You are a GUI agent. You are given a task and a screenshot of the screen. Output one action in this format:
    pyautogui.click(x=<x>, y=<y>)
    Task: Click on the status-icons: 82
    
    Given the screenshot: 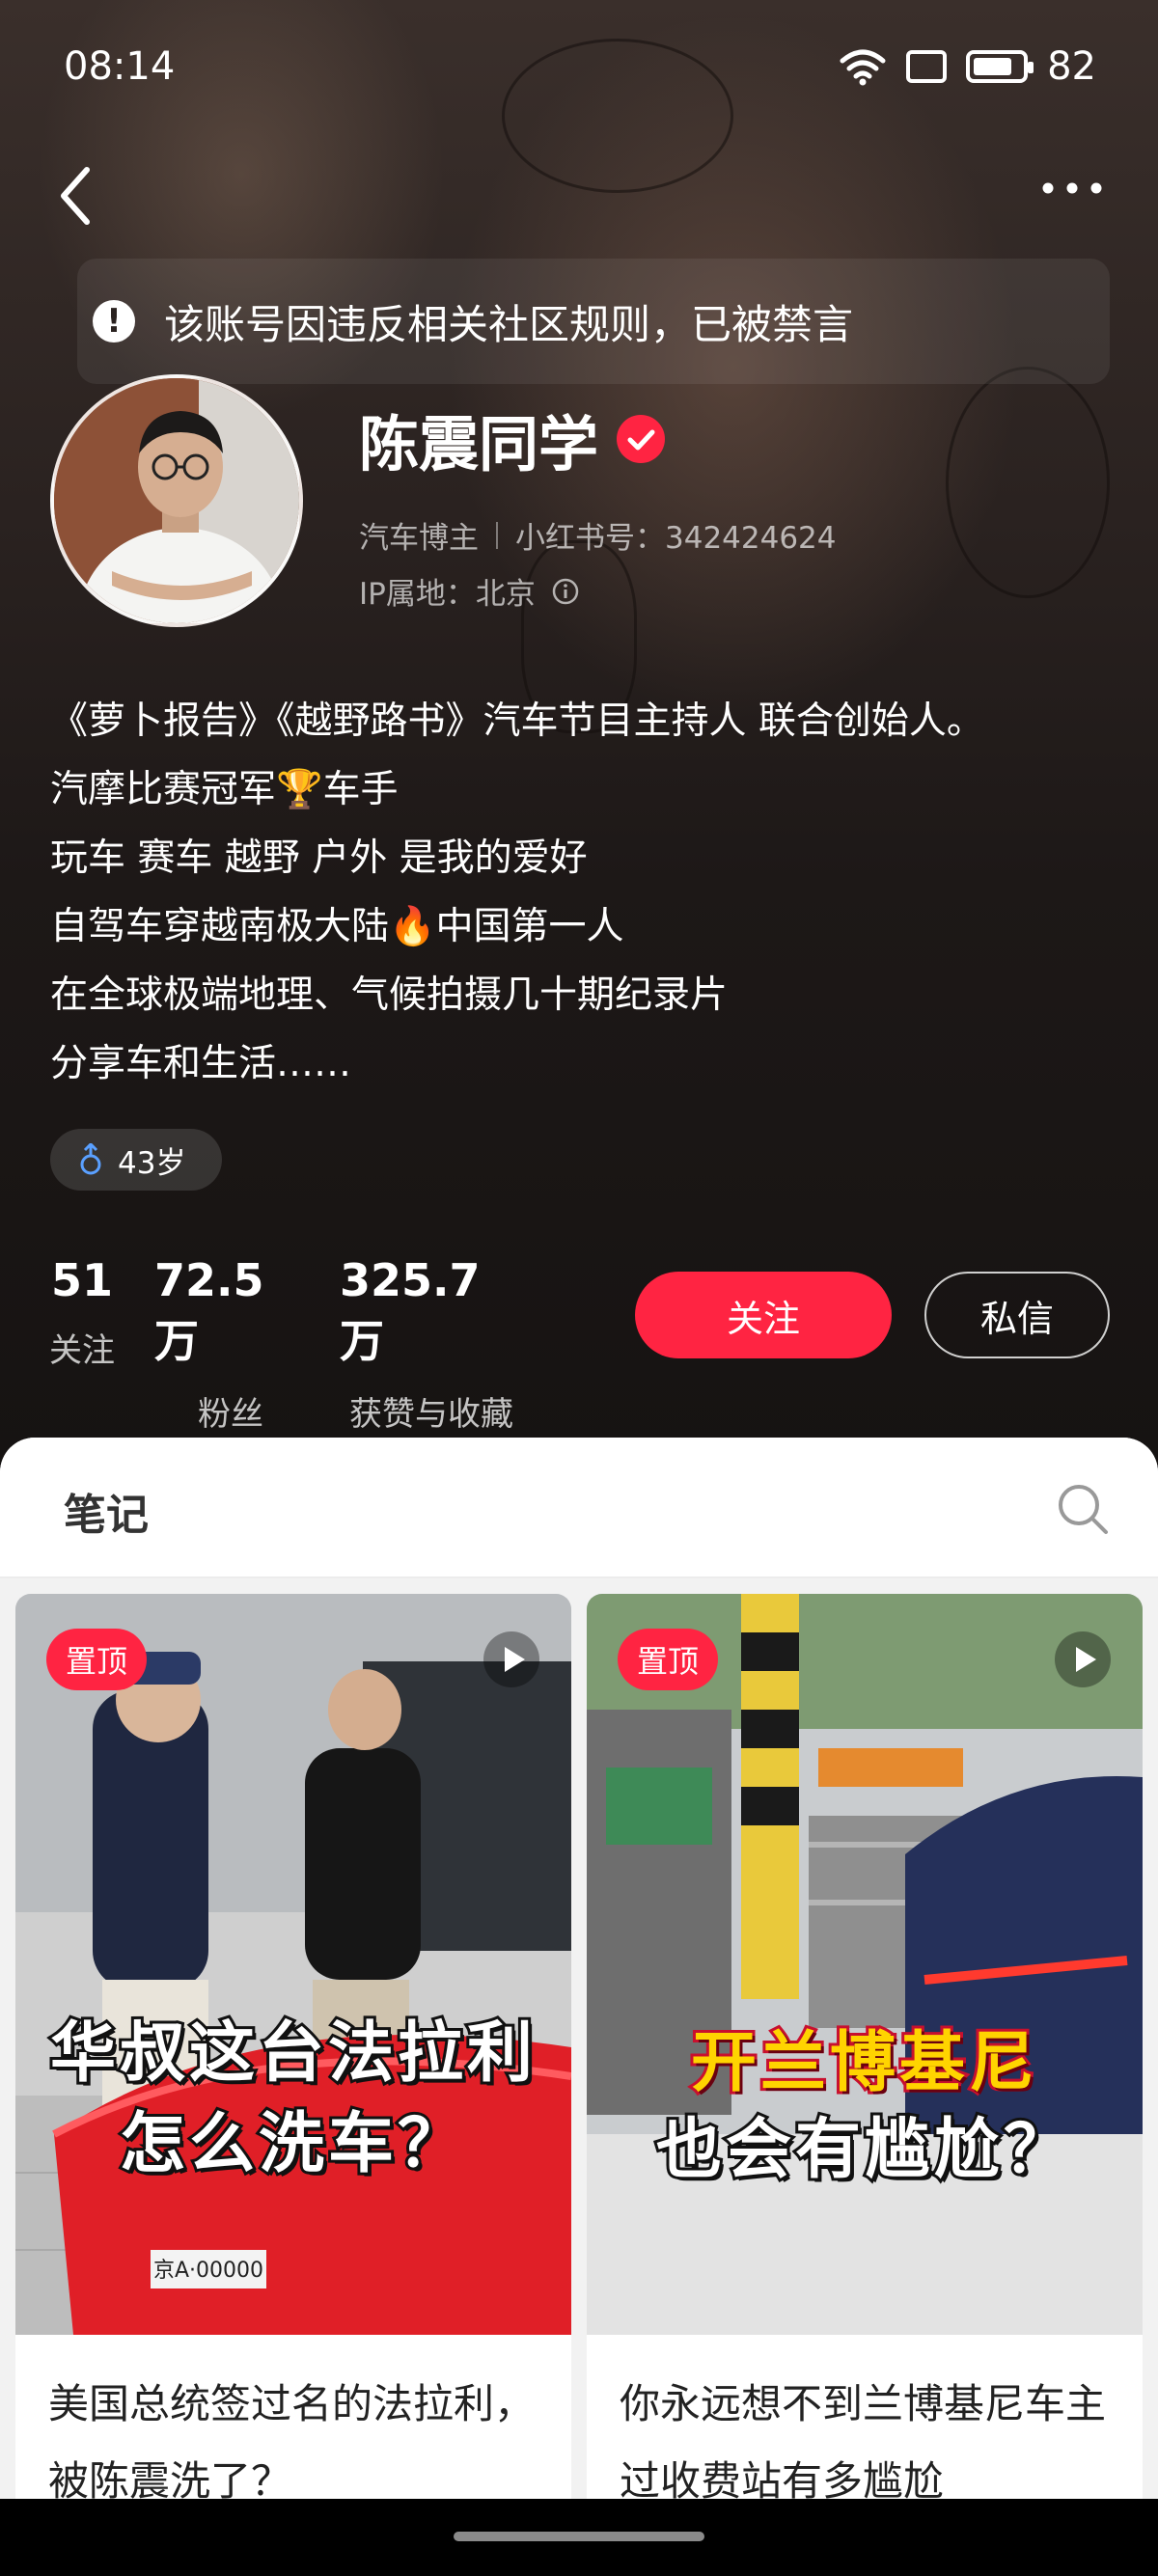 What is the action you would take?
    pyautogui.click(x=967, y=66)
    